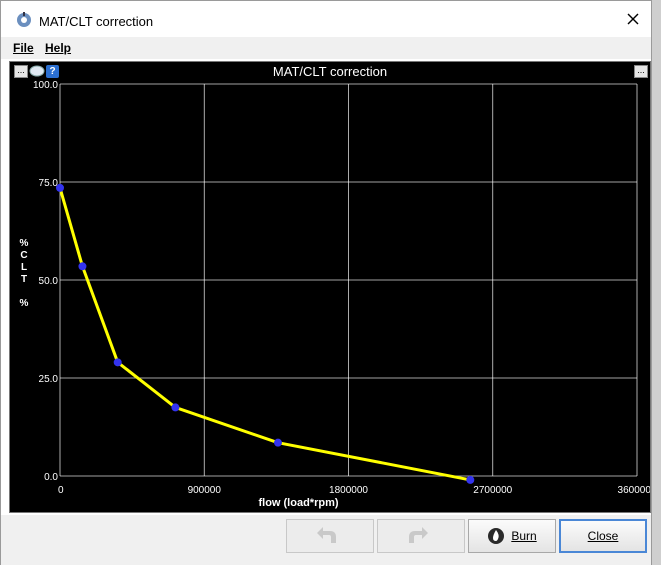 The image size is (661, 565). I want to click on x-tick-label: 900000, so click(205, 490).